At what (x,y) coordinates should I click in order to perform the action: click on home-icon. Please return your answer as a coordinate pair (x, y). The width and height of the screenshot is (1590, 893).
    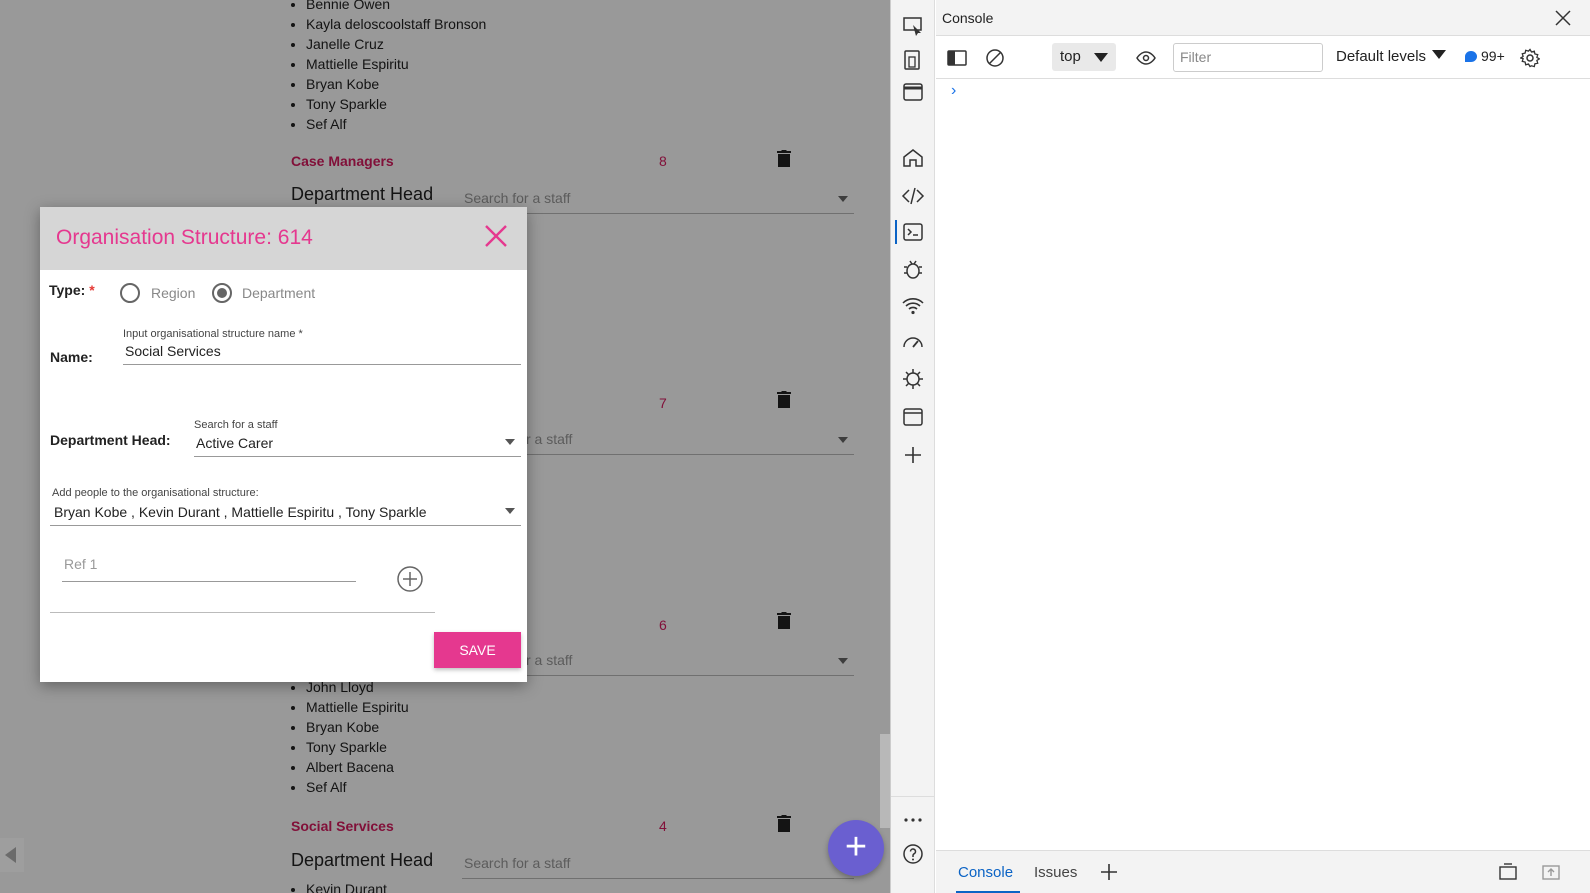
    Looking at the image, I should click on (913, 158).